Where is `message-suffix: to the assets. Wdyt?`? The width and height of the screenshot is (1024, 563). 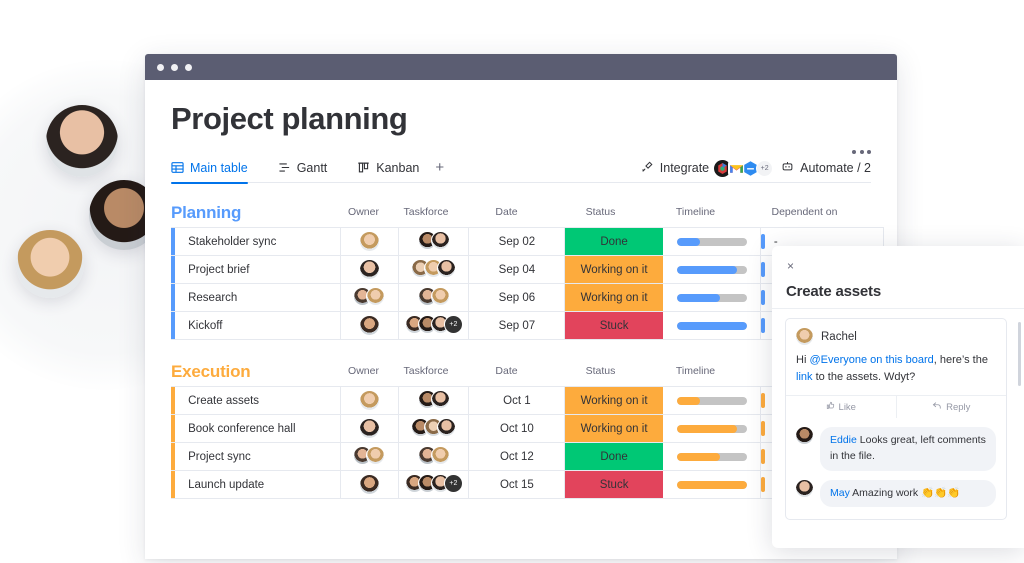
message-suffix: to the assets. Wdyt? is located at coordinates (864, 376).